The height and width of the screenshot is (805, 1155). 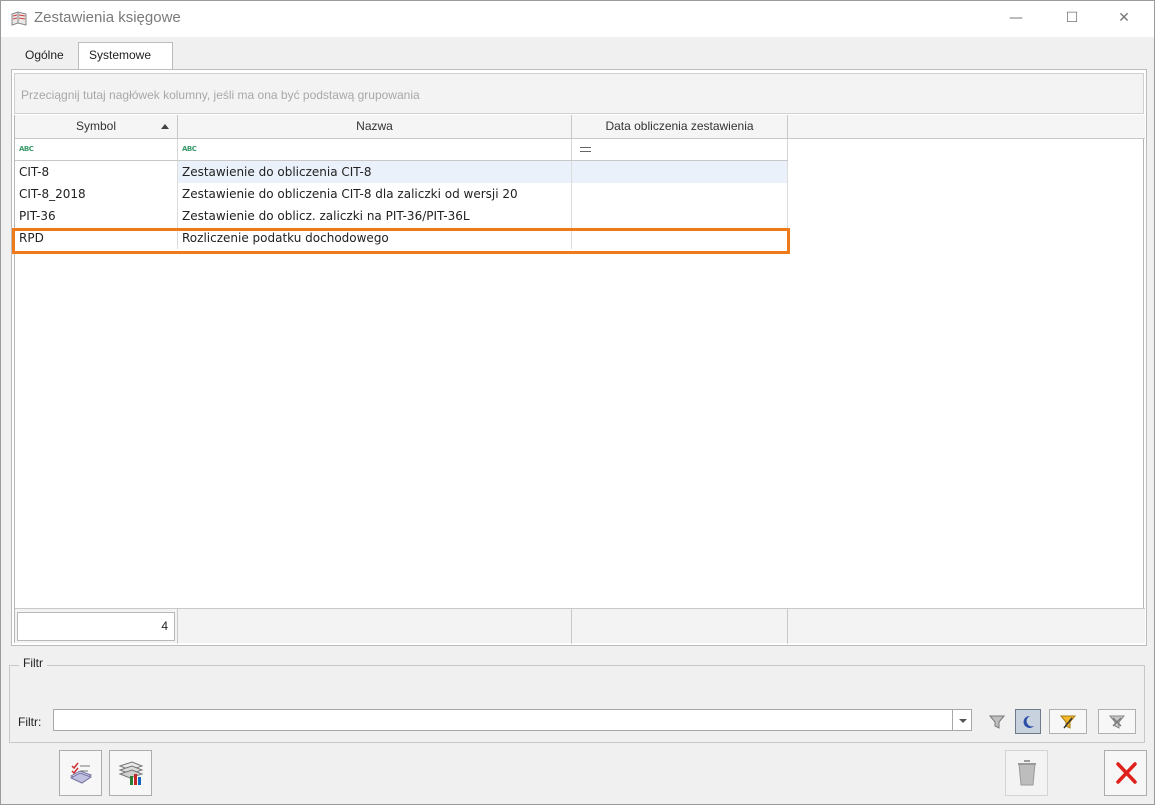 What do you see at coordinates (107, 17) in the screenshot?
I see `window-title: Zestawienia księgowe` at bounding box center [107, 17].